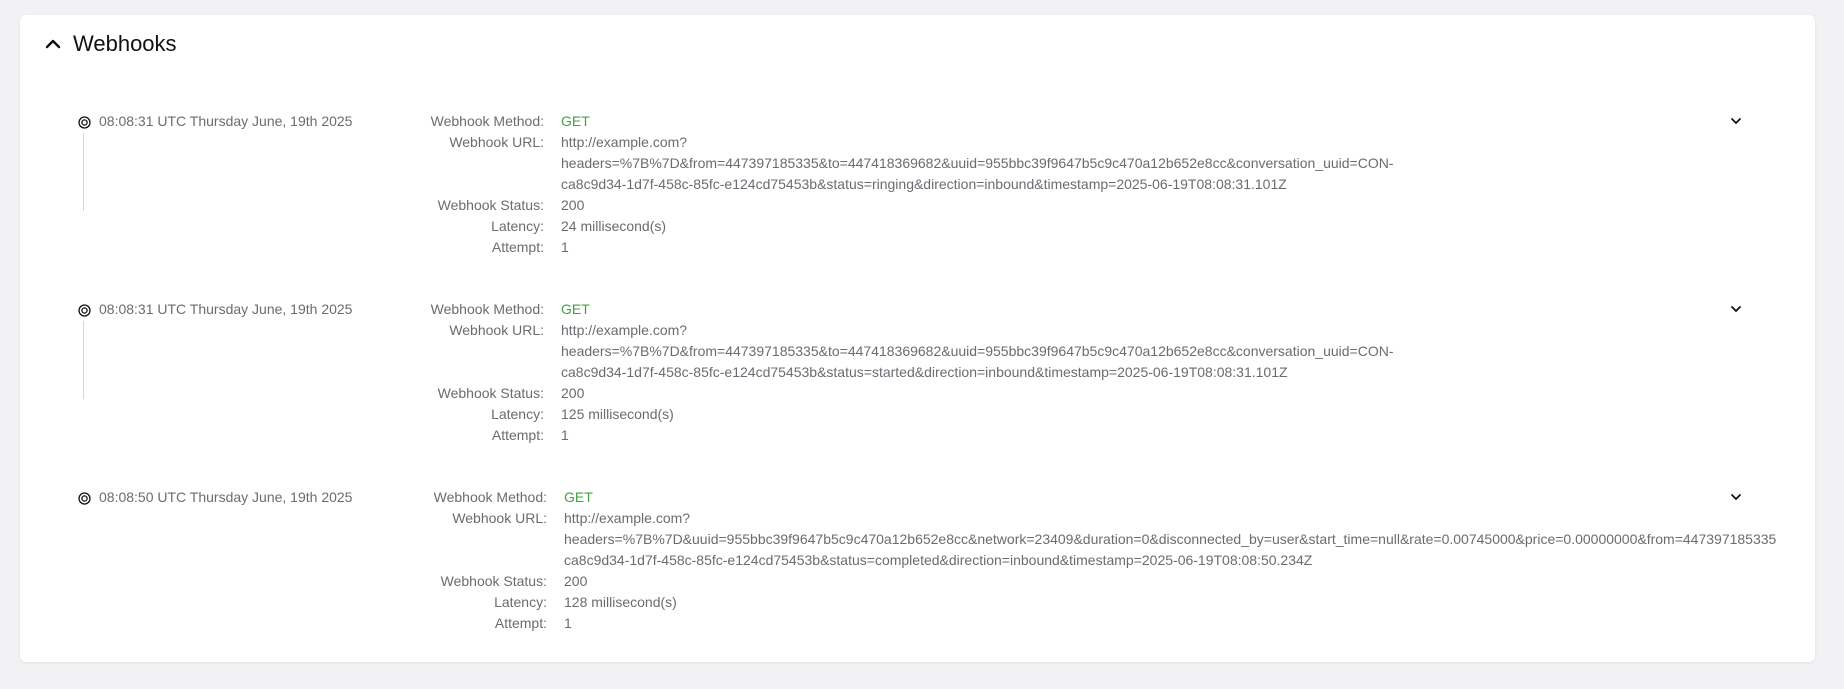  Describe the element at coordinates (614, 226) in the screenshot. I see `latency-value: 24 millisecond(s)` at that location.